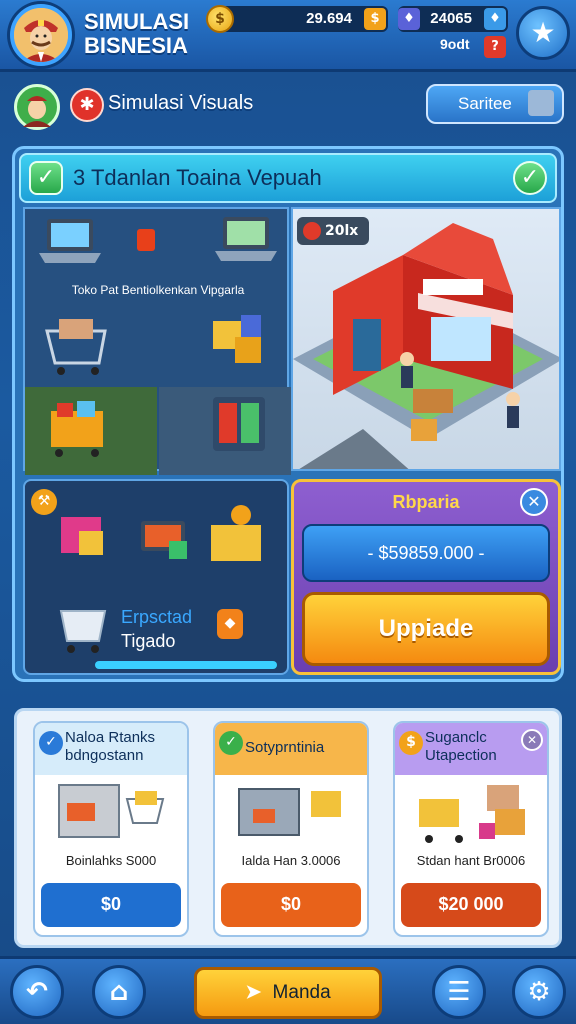  I want to click on subheader-title: Simulasi Visuals, so click(181, 103).